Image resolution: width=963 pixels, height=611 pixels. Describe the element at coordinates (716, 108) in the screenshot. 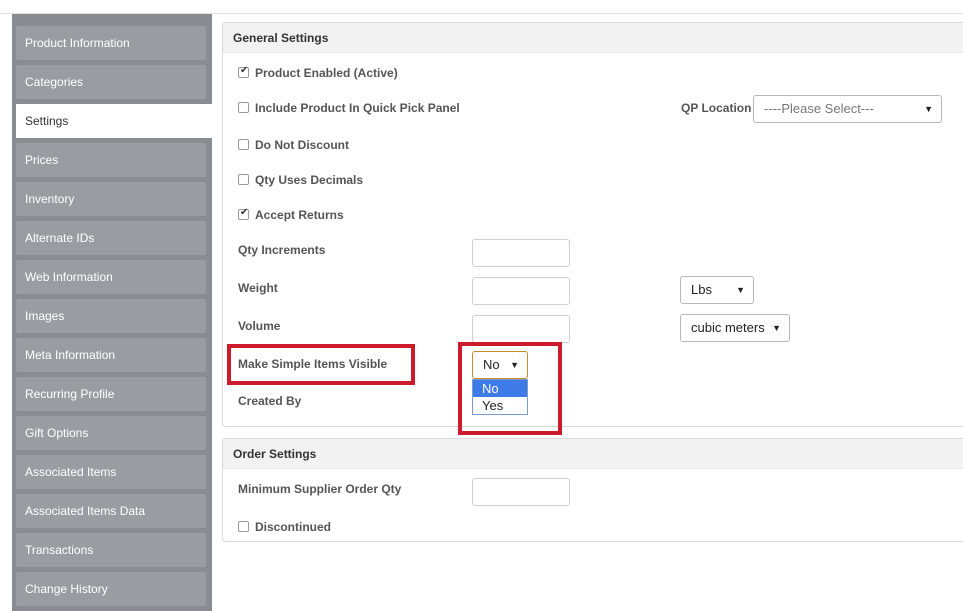

I see `qp-location-label: QP Location` at that location.